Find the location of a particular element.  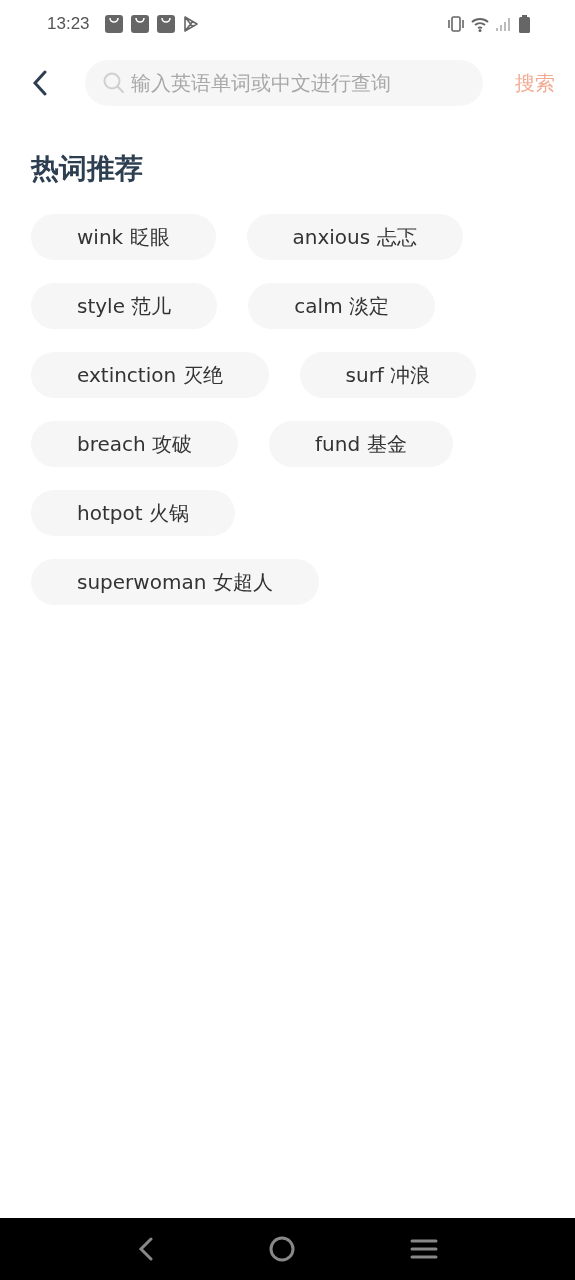

hot-word-chip: breach 攻破 is located at coordinates (135, 444).